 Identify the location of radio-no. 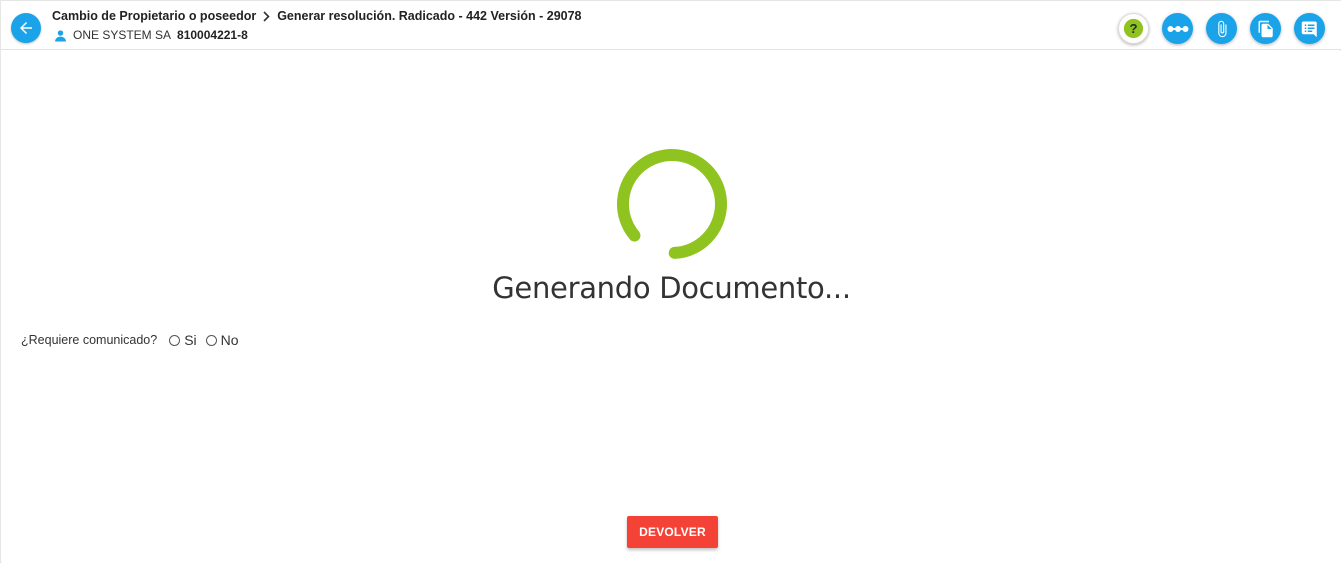
(211, 340).